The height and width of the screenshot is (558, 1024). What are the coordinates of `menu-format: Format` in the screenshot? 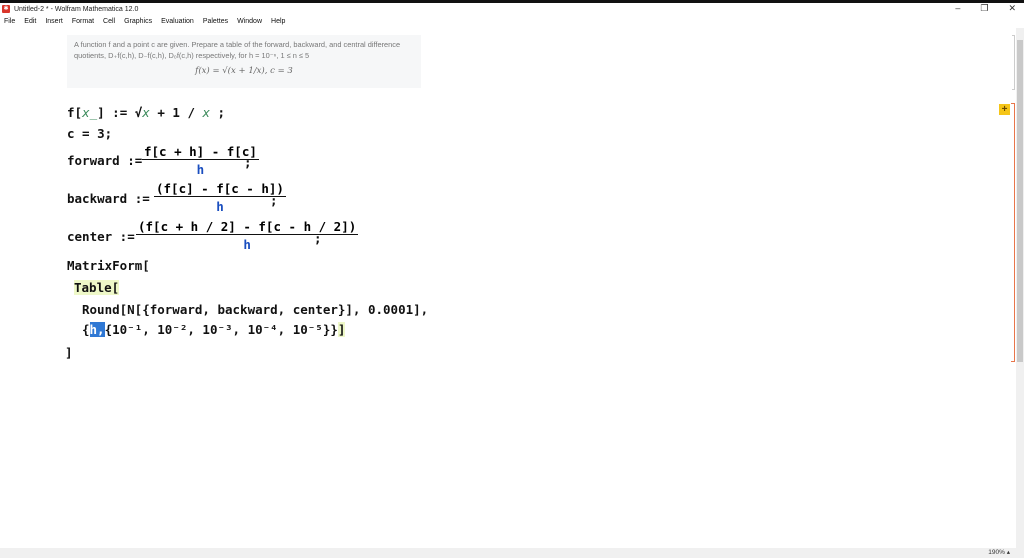 It's located at (83, 21).